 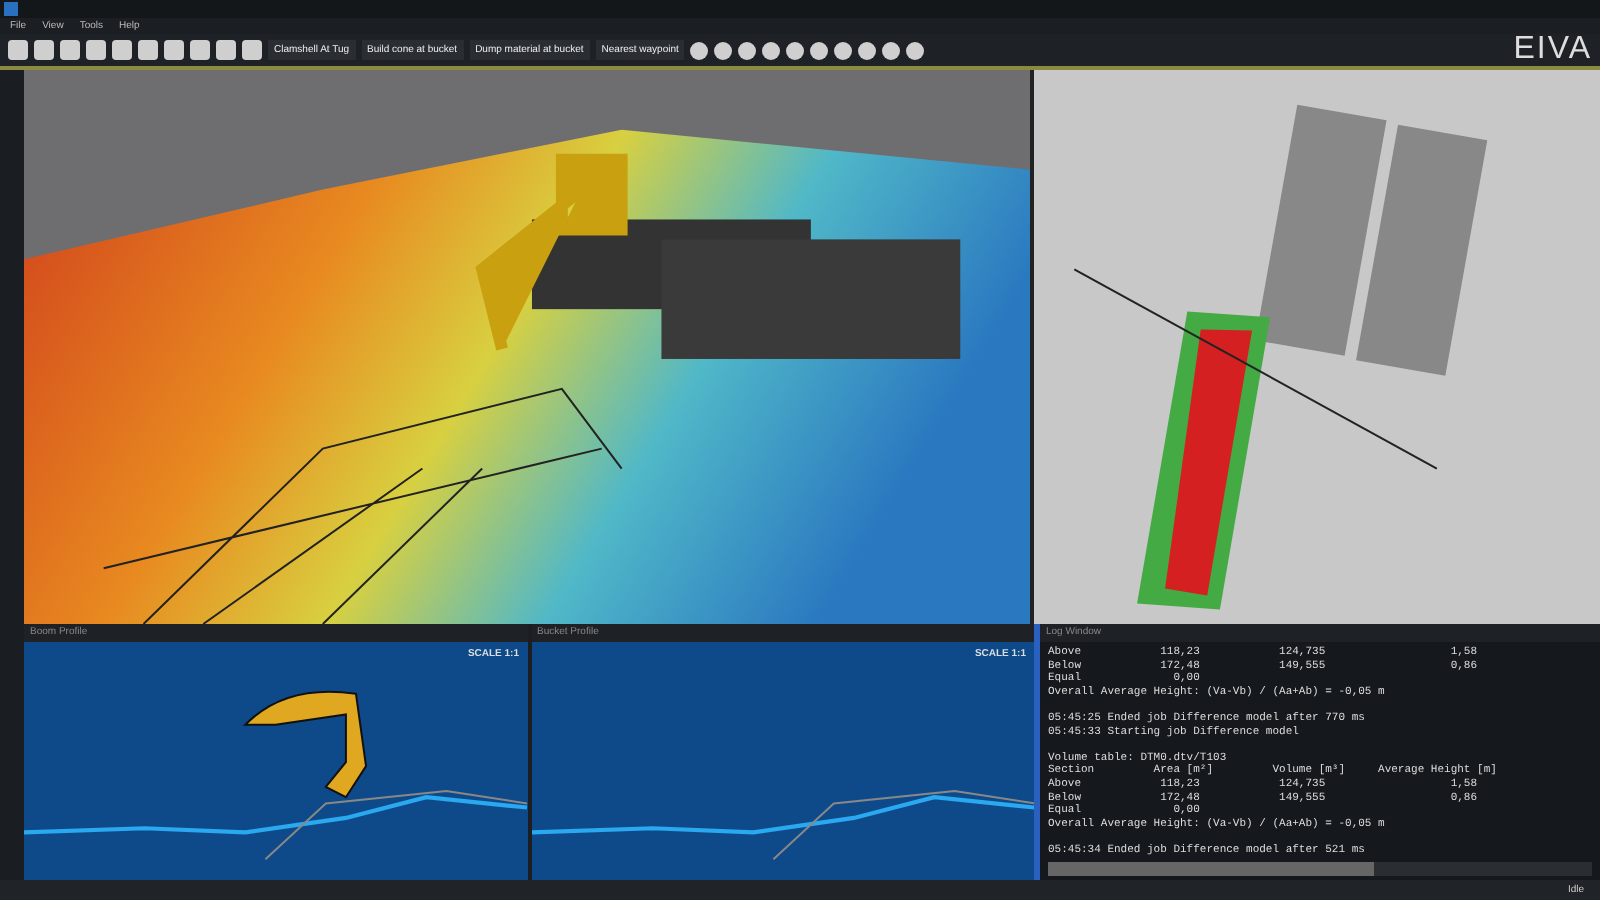 What do you see at coordinates (306, 744) in the screenshot?
I see `excavator-arm-drawing` at bounding box center [306, 744].